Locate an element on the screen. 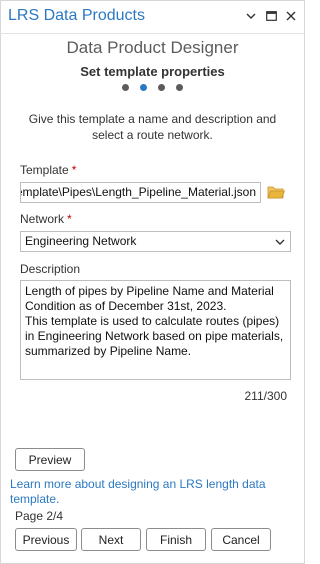 This screenshot has height=564, width=320. network-selected-value: Engineering Network is located at coordinates (81, 241).